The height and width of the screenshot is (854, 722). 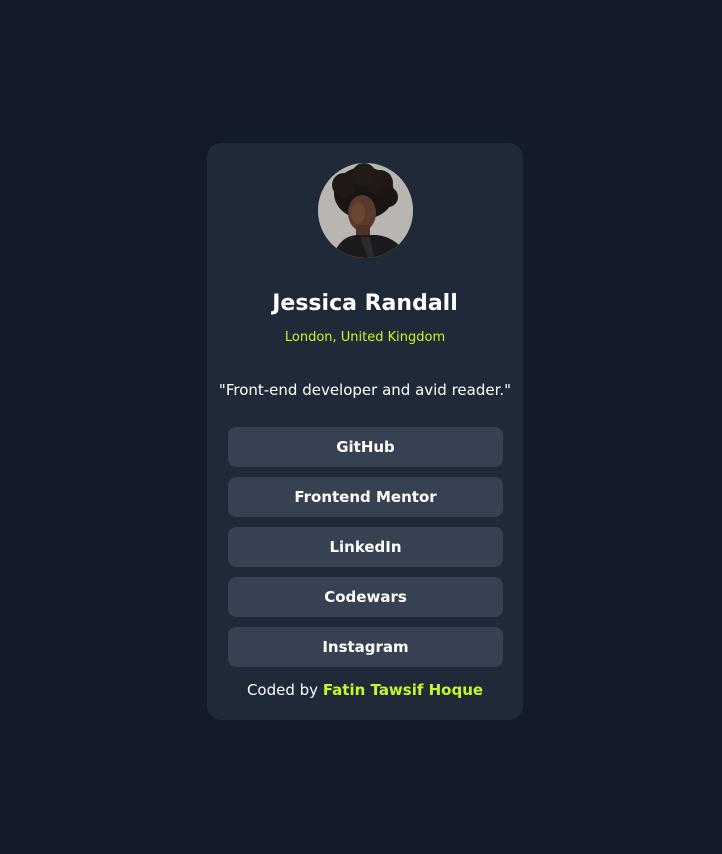 I want to click on attribution: Coded by Fatin Tawsif Hoque, so click(x=365, y=690).